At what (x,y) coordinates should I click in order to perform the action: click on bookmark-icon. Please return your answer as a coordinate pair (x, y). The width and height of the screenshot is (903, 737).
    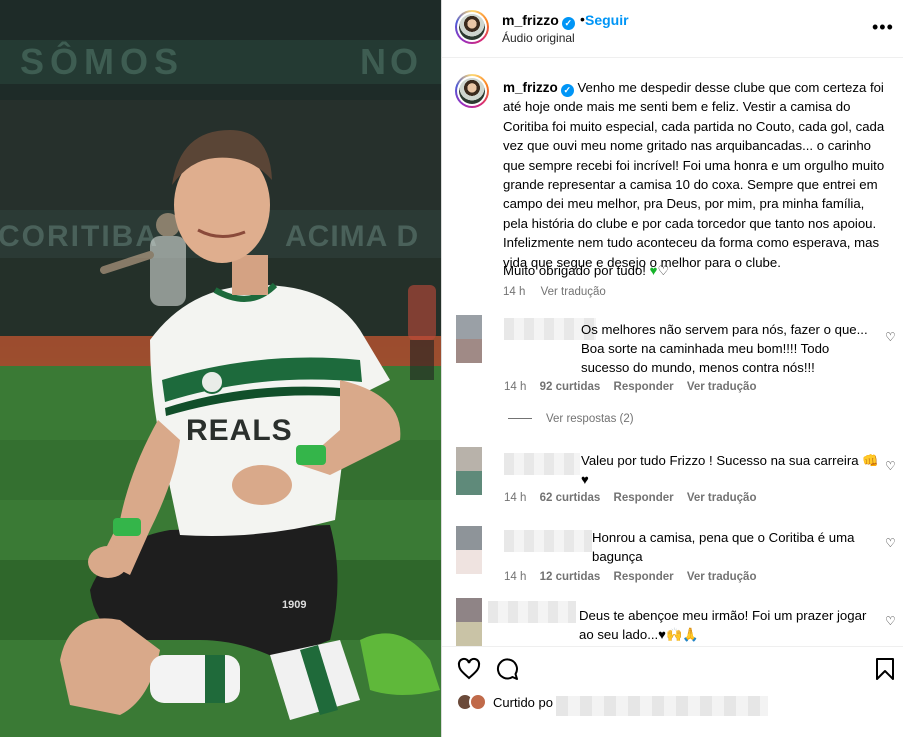
    Looking at the image, I should click on (885, 669).